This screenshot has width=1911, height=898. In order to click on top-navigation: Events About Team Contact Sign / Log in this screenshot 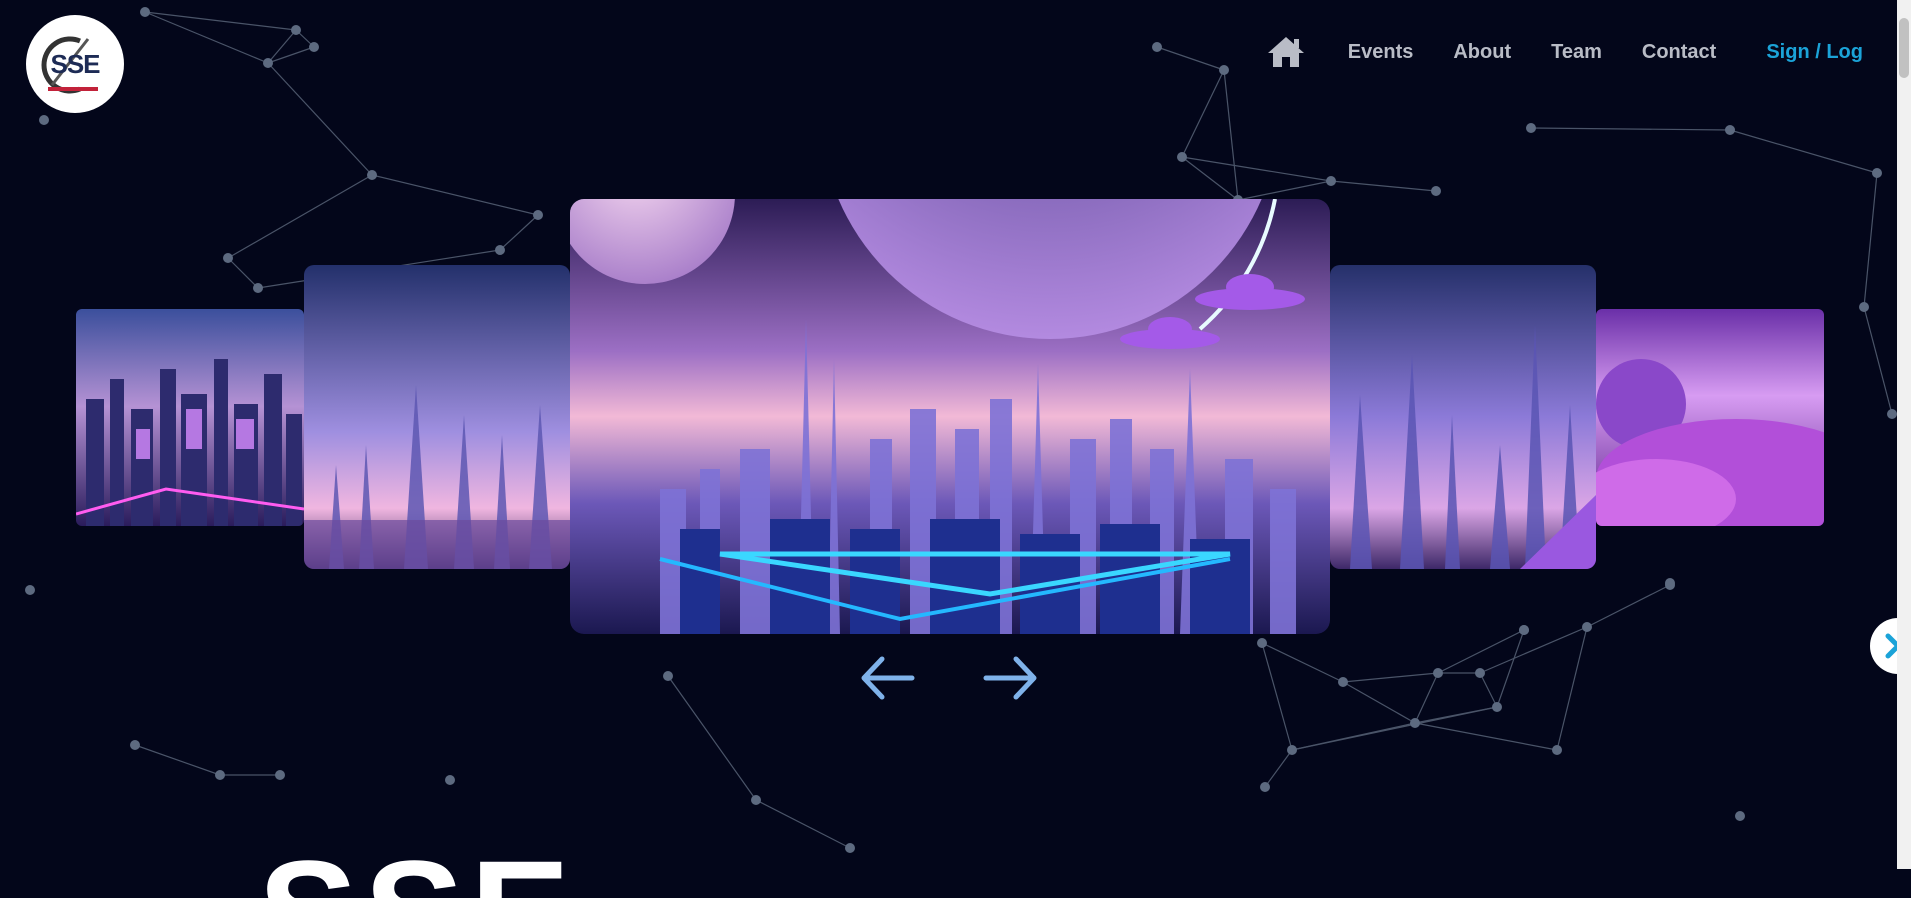, I will do `click(1588, 52)`.